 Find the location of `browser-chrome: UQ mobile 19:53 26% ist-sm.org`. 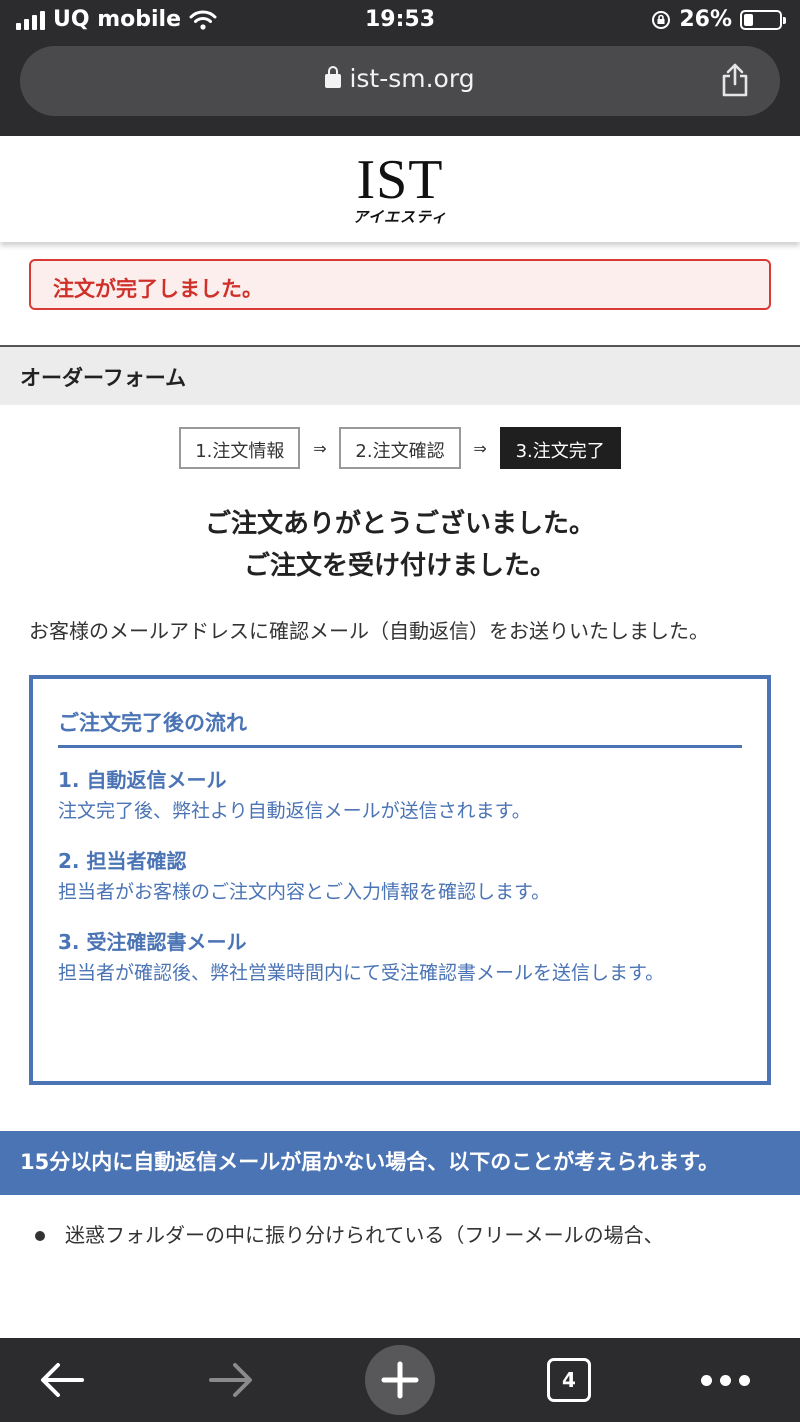

browser-chrome: UQ mobile 19:53 26% ist-sm.org is located at coordinates (400, 68).